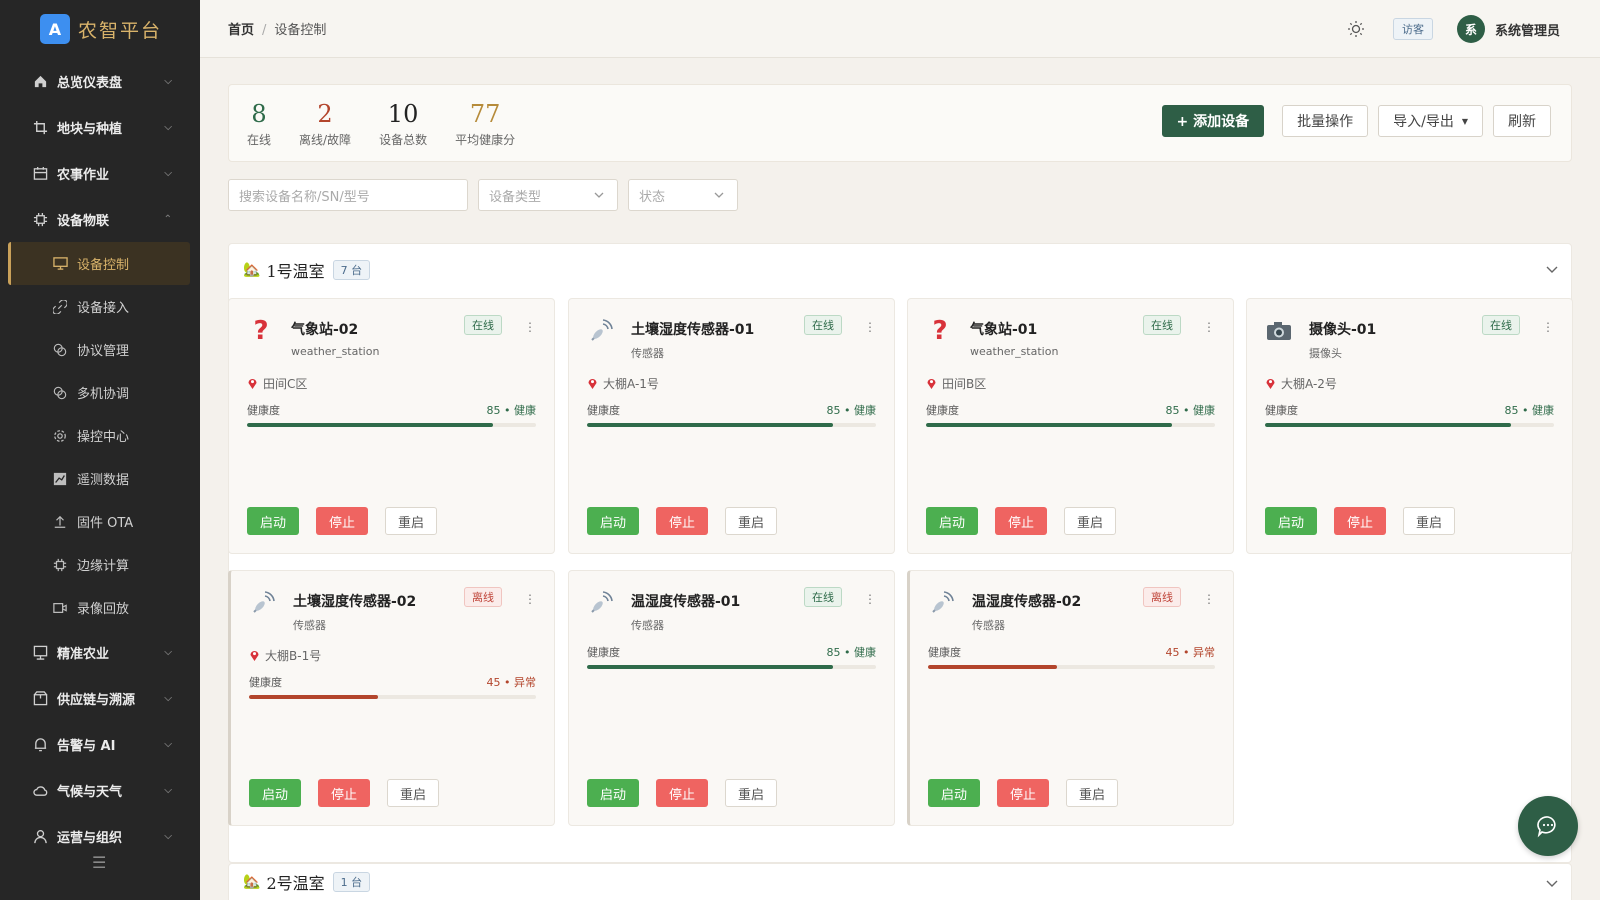  Describe the element at coordinates (900, 270) in the screenshot. I see `group-header: 🏡 1号温室 7 台` at that location.